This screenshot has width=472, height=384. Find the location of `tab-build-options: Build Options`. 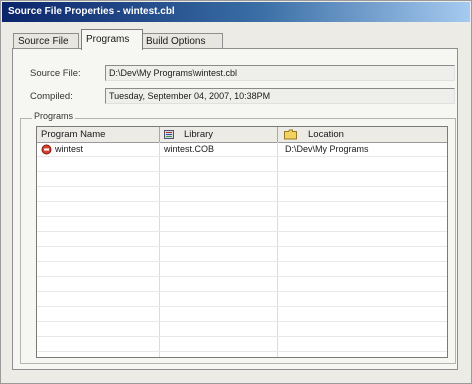

tab-build-options: Build Options is located at coordinates (182, 41).